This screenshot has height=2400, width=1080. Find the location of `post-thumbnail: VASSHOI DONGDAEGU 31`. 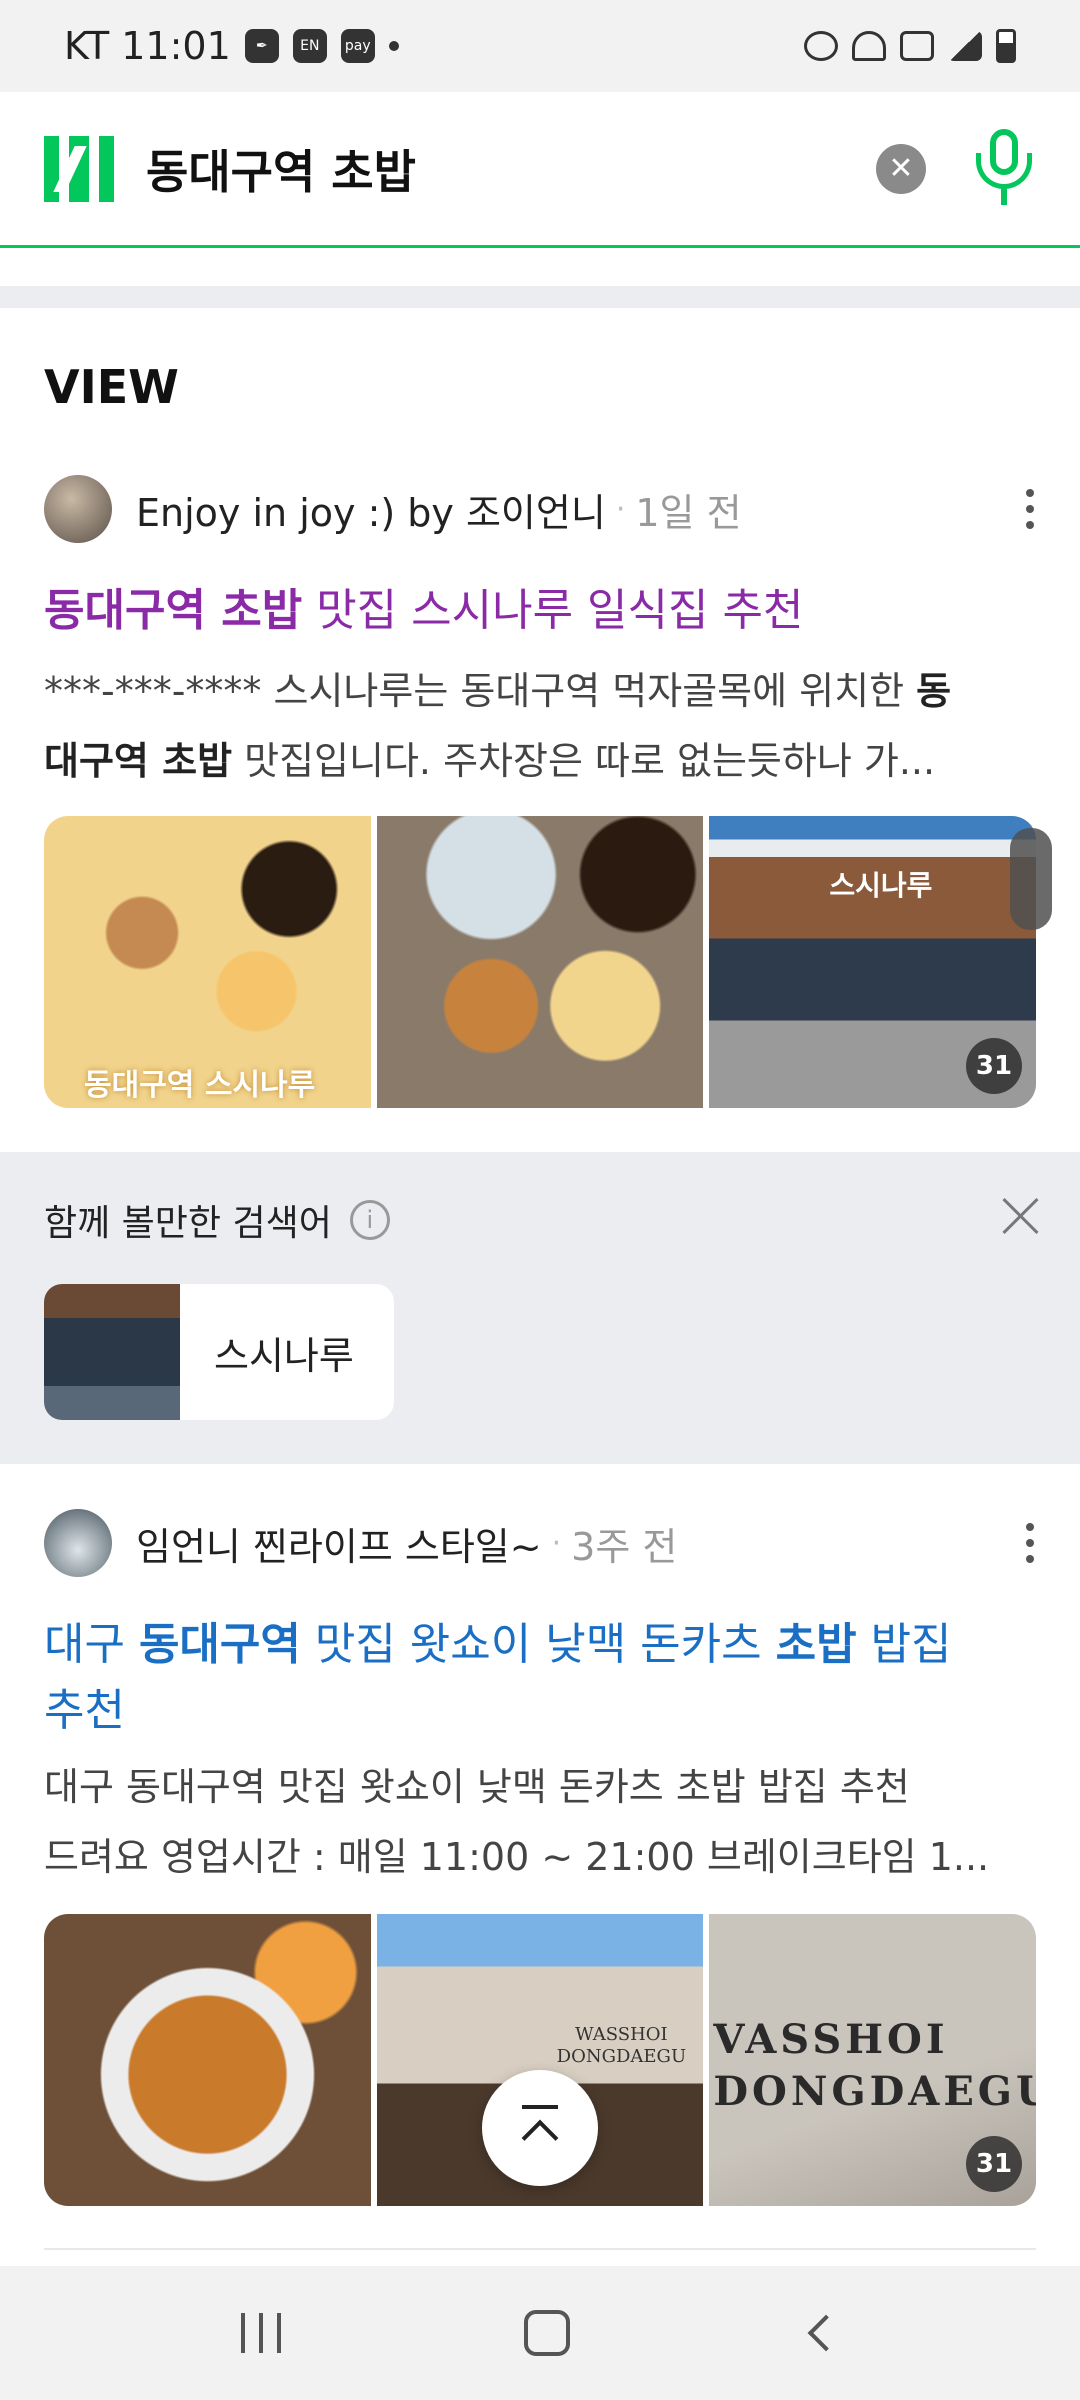

post-thumbnail: VASSHOI DONGDAEGU 31 is located at coordinates (872, 2060).